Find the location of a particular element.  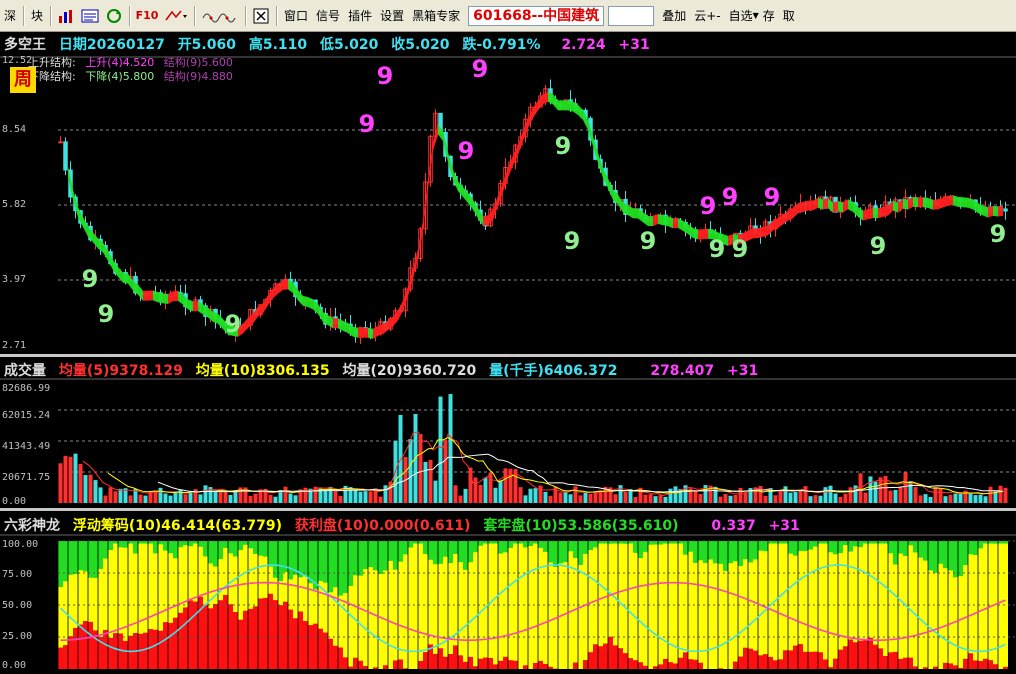

toolbar-item-shen: 深 is located at coordinates (10, 15).